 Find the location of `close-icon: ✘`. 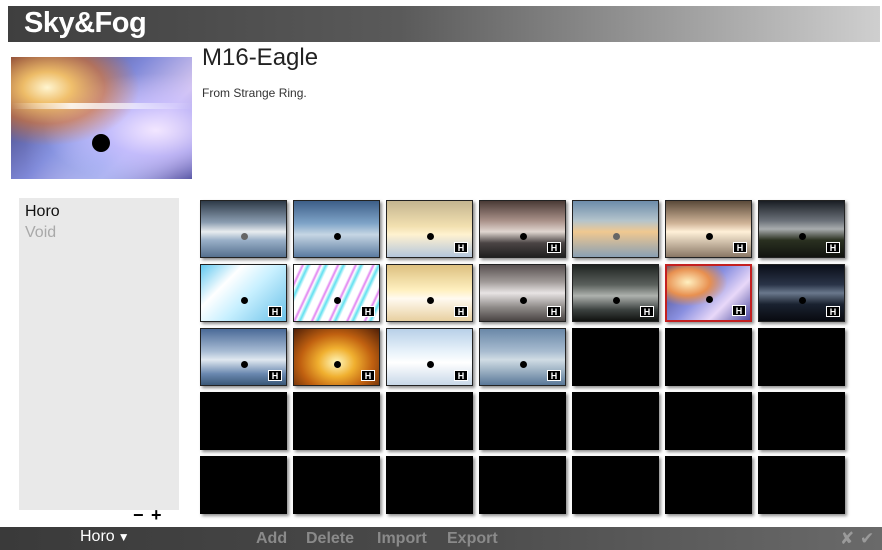

close-icon: ✘ is located at coordinates (847, 539).